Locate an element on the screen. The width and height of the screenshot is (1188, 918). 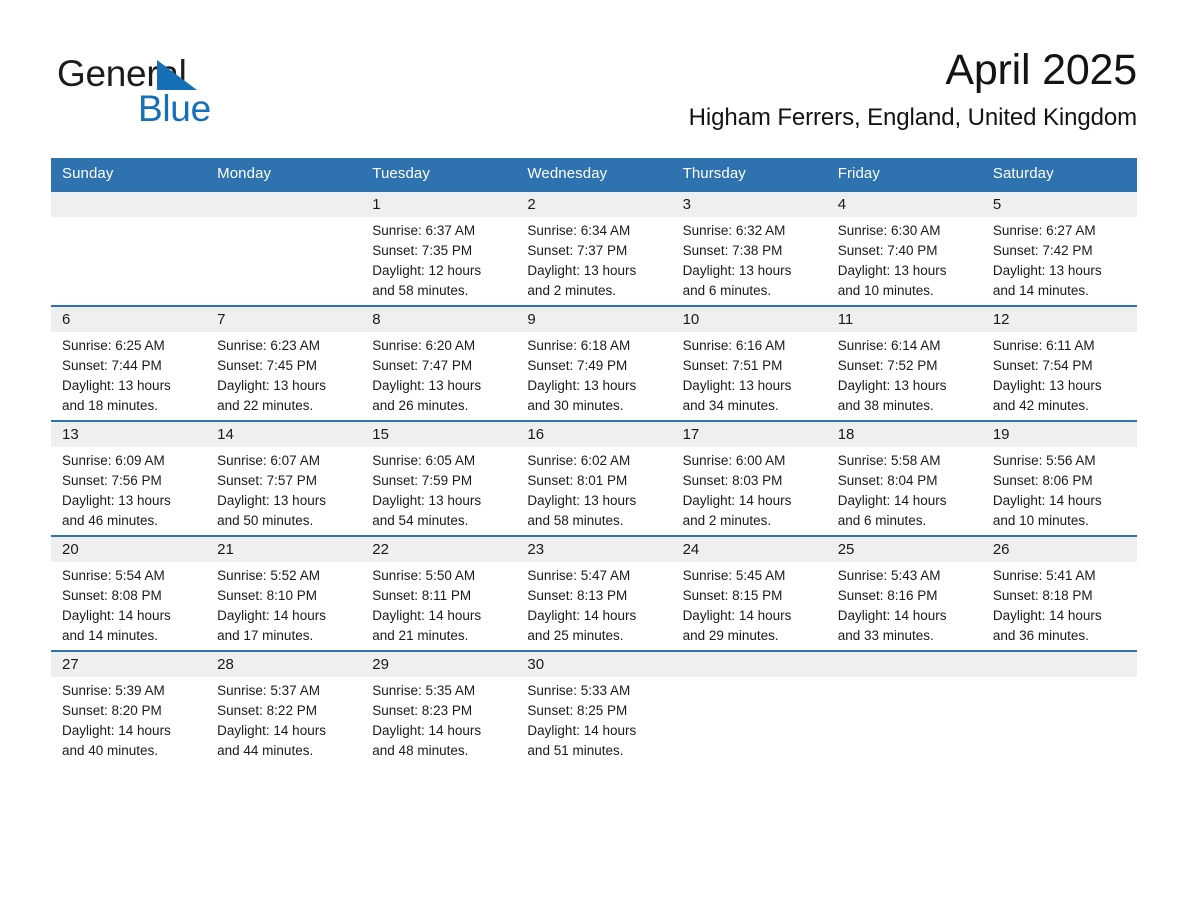
daylight-text-line2: and 34 minutes. is located at coordinates (730, 405).